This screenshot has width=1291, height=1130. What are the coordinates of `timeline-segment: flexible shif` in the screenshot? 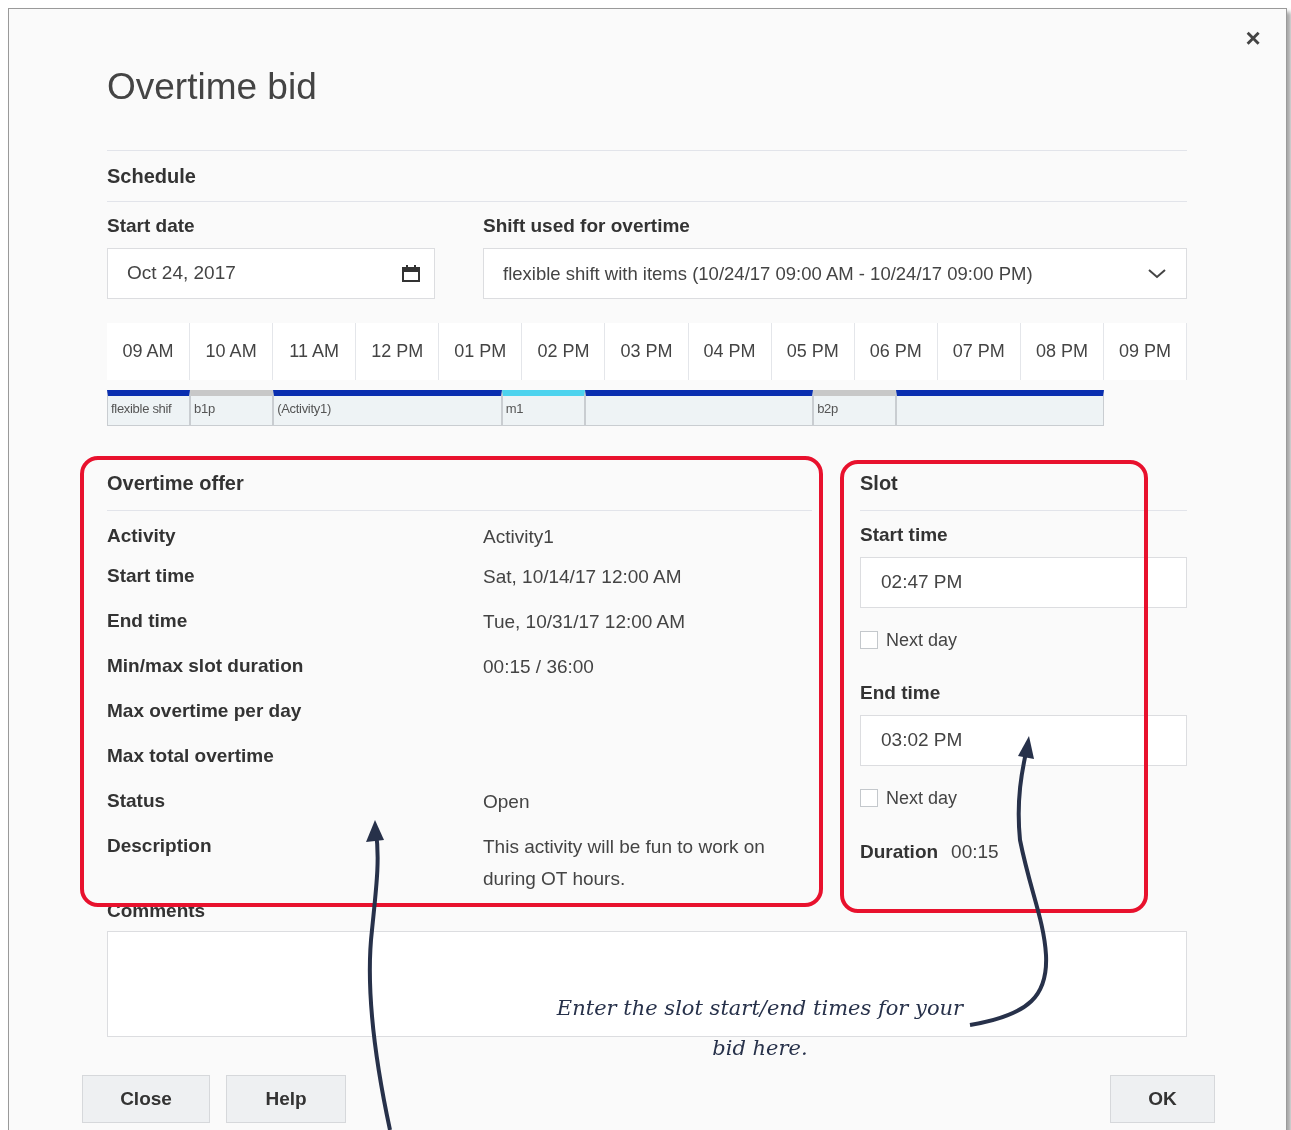 It's located at (149, 408).